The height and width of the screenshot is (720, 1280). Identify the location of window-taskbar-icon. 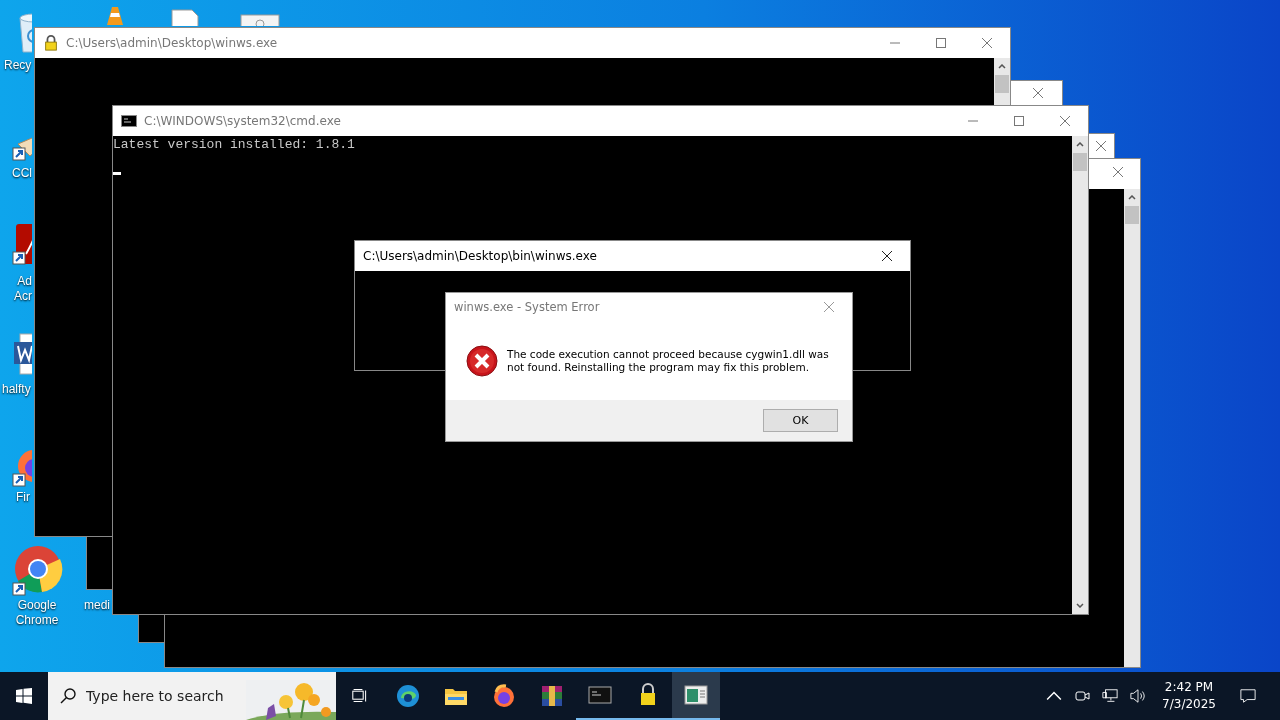
(696, 696).